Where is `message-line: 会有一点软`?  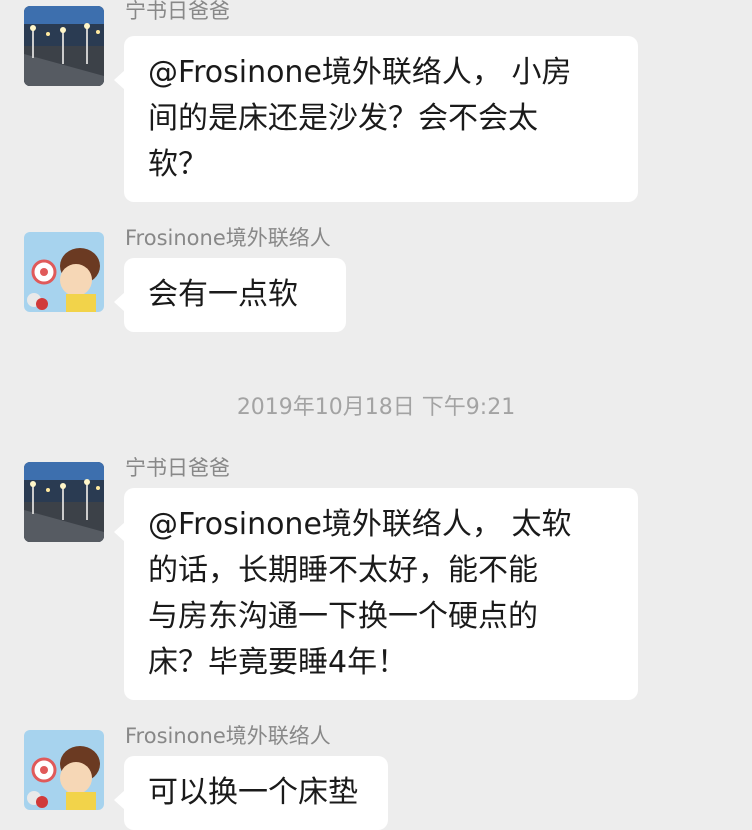 message-line: 会有一点软 is located at coordinates (223, 294).